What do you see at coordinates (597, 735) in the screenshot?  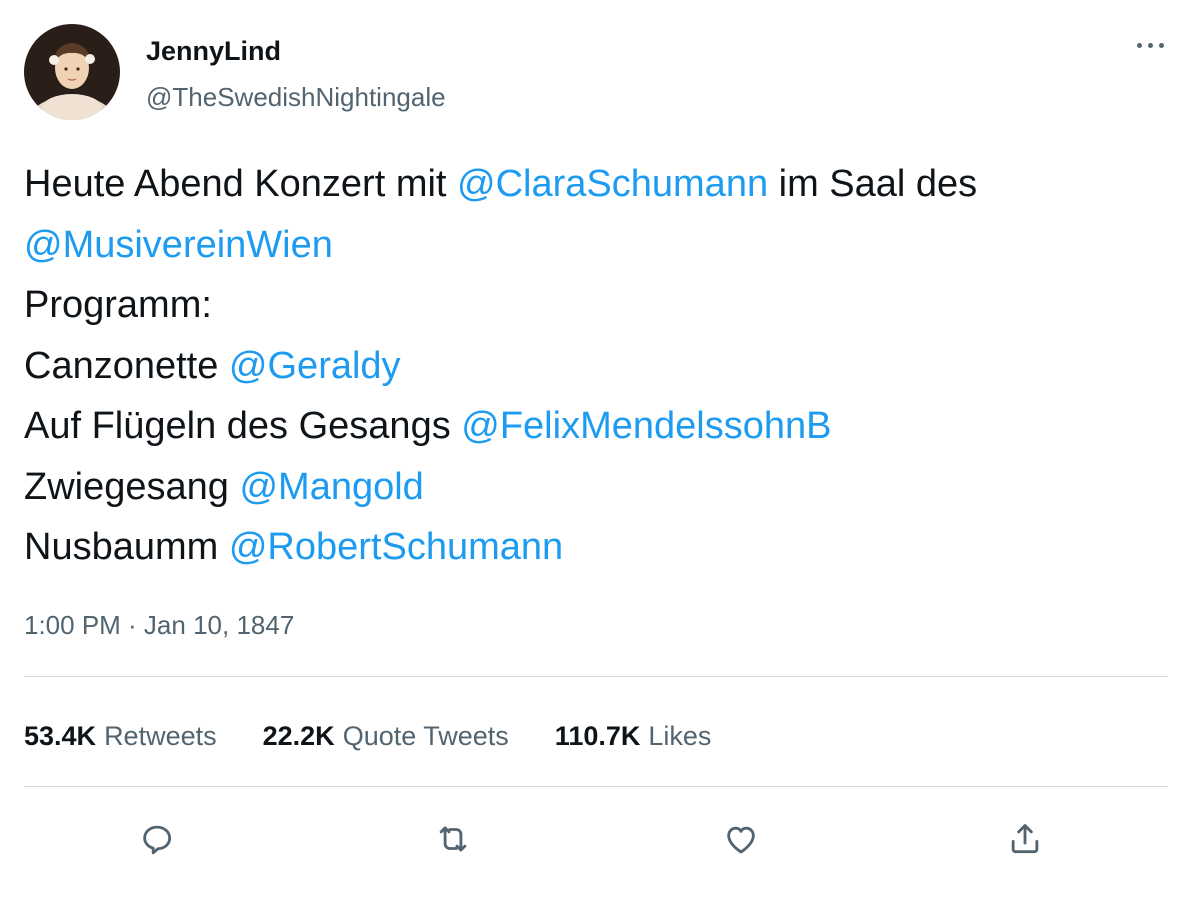 I see `likes-count: 110.7K` at bounding box center [597, 735].